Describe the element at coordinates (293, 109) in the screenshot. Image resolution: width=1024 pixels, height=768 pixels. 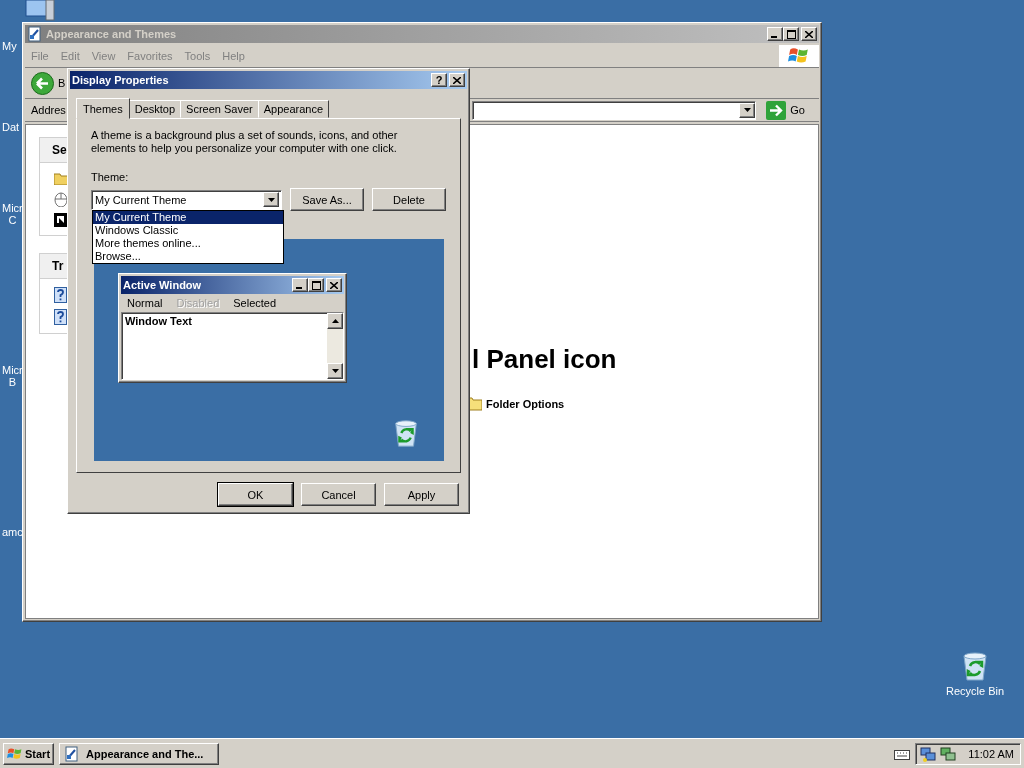
I see `tab: Appearance` at that location.